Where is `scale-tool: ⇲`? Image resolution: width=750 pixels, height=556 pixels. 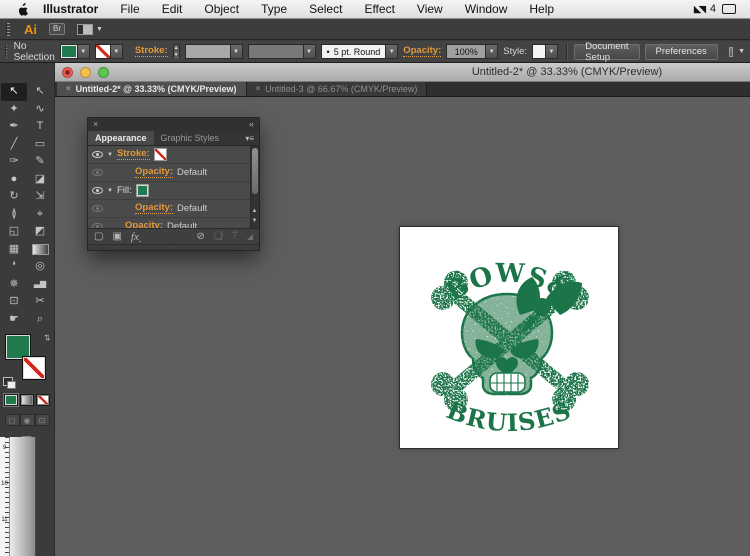
scale-tool: ⇲ is located at coordinates (40, 197).